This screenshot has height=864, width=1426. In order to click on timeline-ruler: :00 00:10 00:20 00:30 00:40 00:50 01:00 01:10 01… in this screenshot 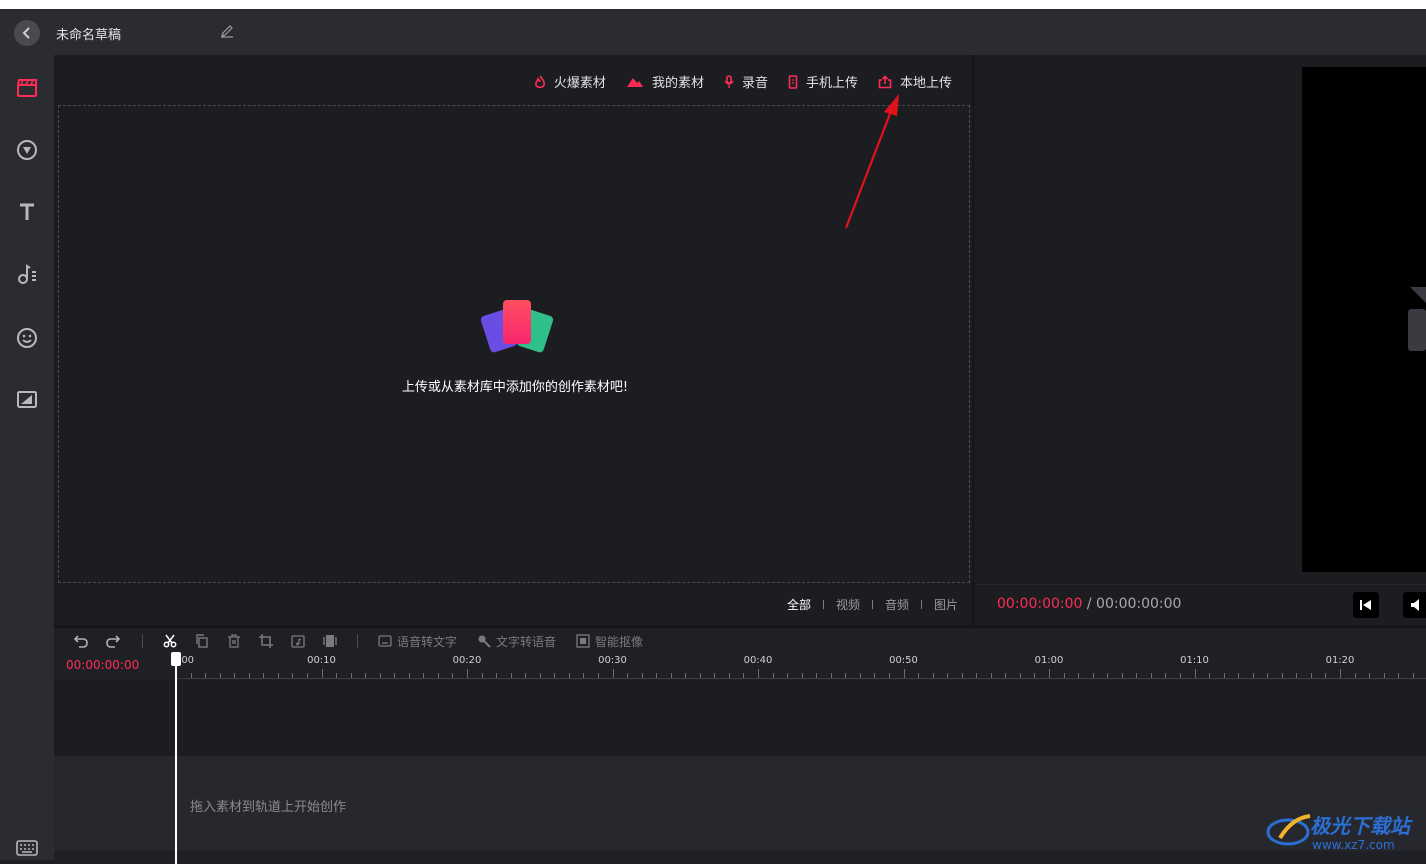, I will do `click(801, 665)`.